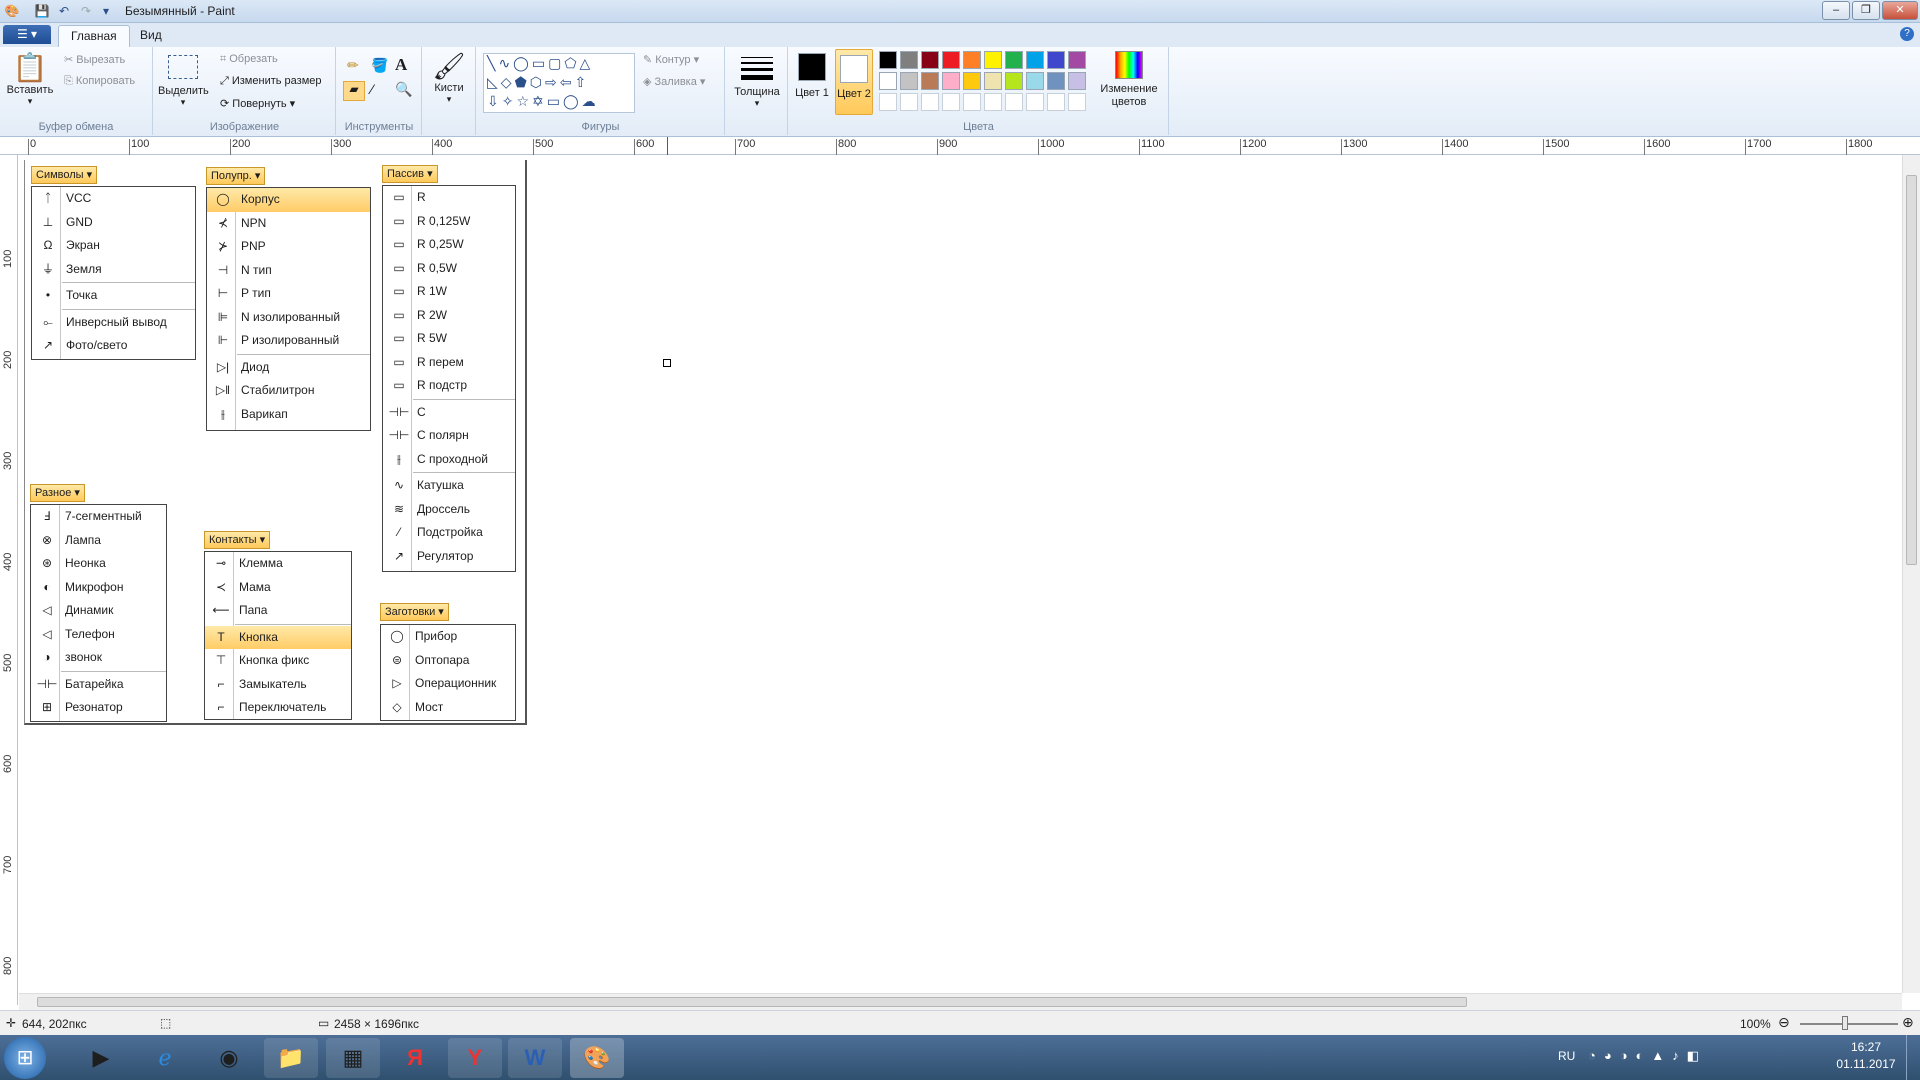 Image resolution: width=1920 pixels, height=1080 pixels. What do you see at coordinates (257, 103) in the screenshot?
I see `rotate-button: ⟳ Повернуть ▾` at bounding box center [257, 103].